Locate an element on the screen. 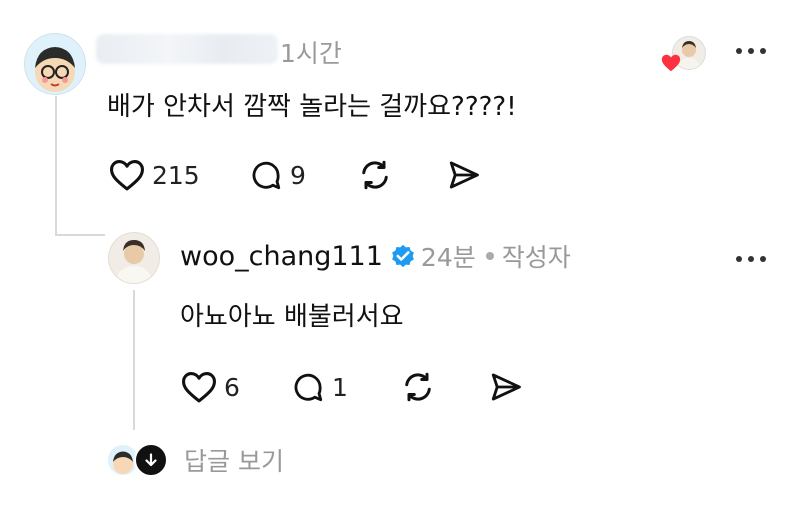 This screenshot has height=513, width=800. reply-count: 9 is located at coordinates (298, 175).